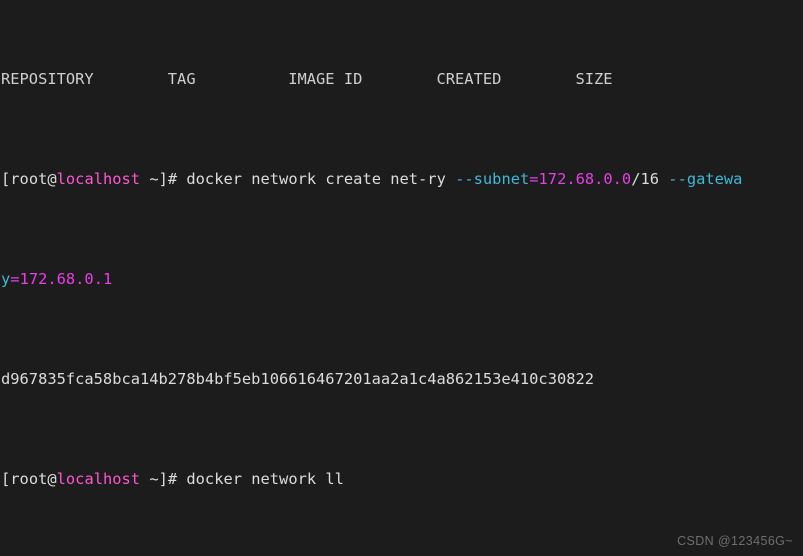  Describe the element at coordinates (663, 179) in the screenshot. I see `command-space` at that location.